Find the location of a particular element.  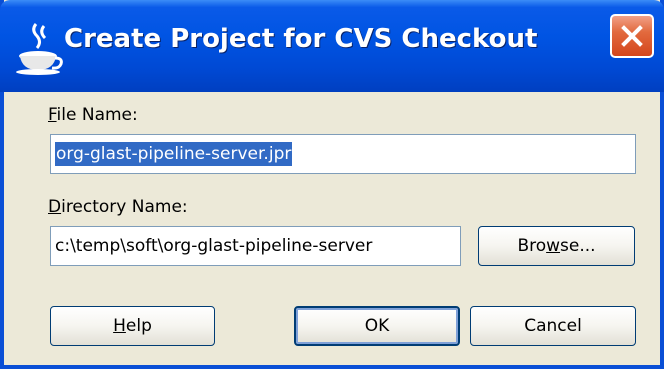

java-cup-icon is located at coordinates (39, 49).